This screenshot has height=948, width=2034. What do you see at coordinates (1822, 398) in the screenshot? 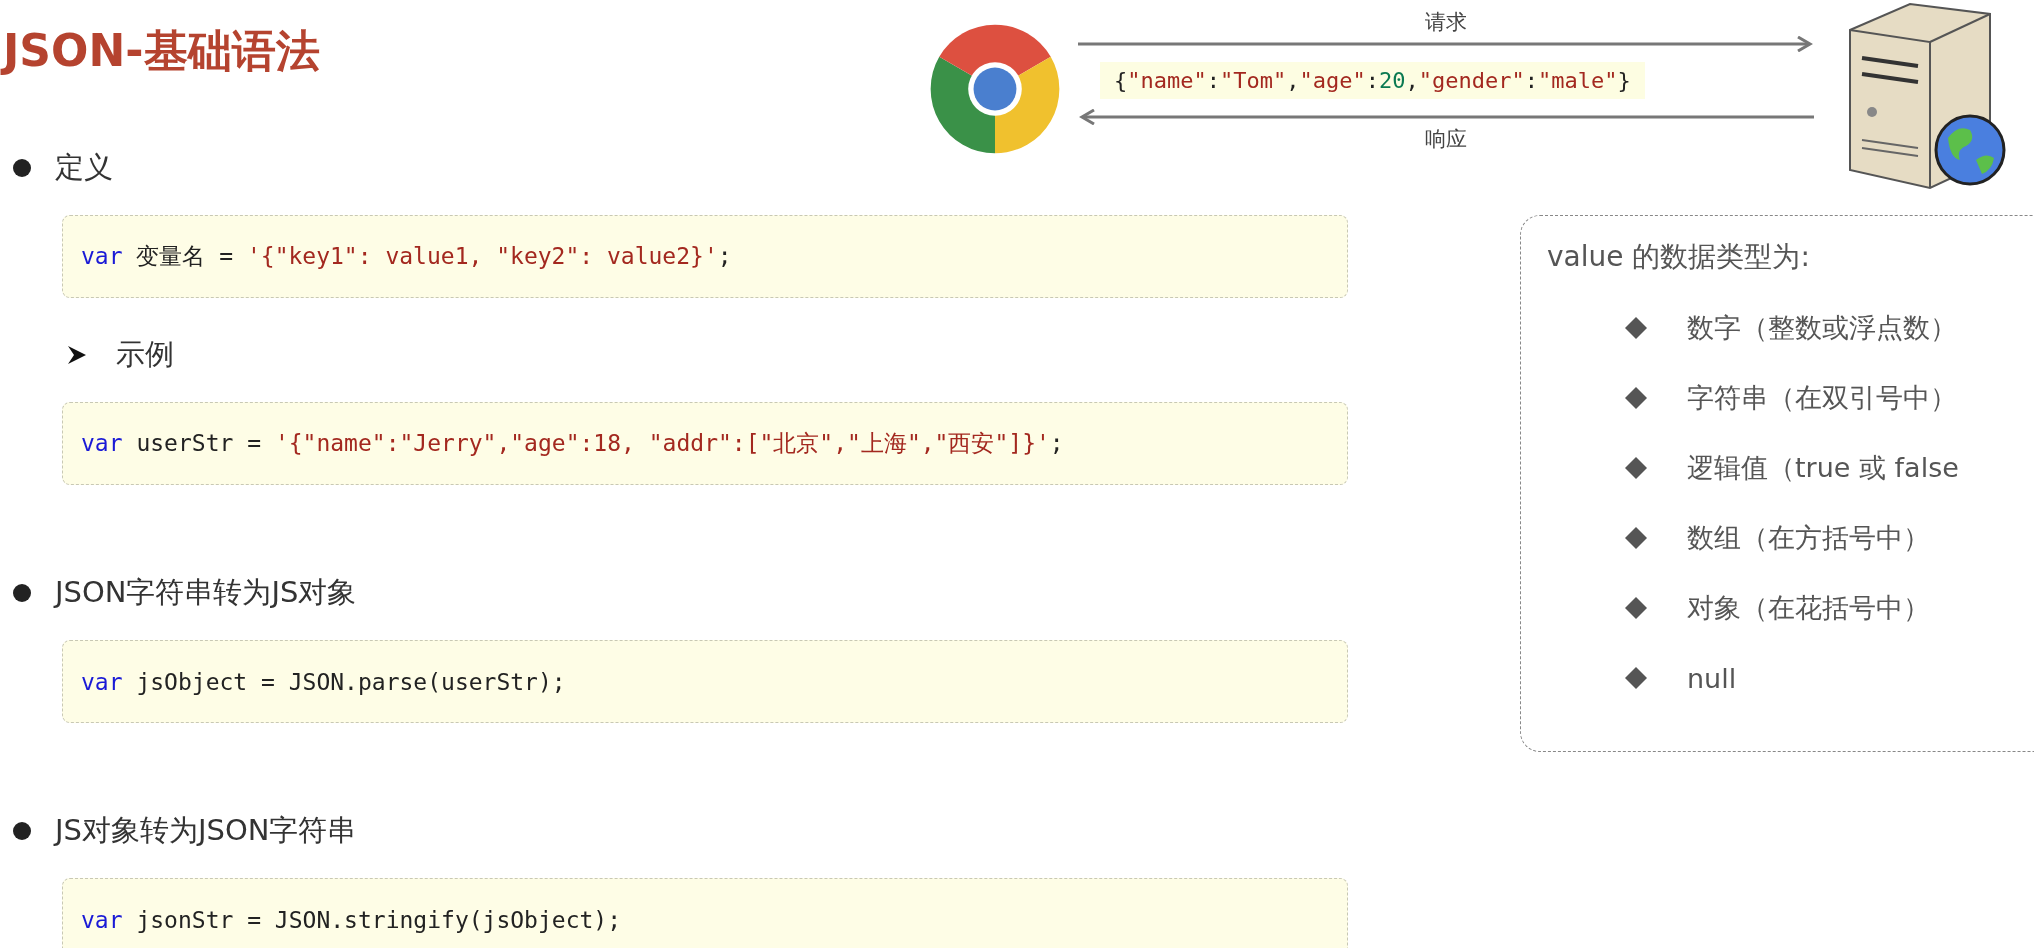
I see `value-type-item: 字符串（在双引号中）` at bounding box center [1822, 398].